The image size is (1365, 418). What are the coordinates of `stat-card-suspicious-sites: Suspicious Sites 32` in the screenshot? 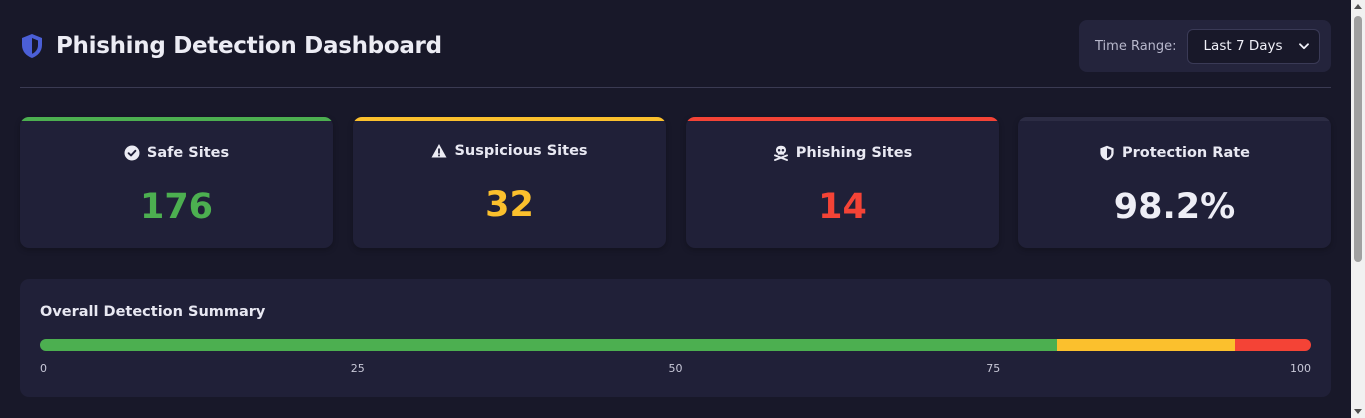 It's located at (509, 182).